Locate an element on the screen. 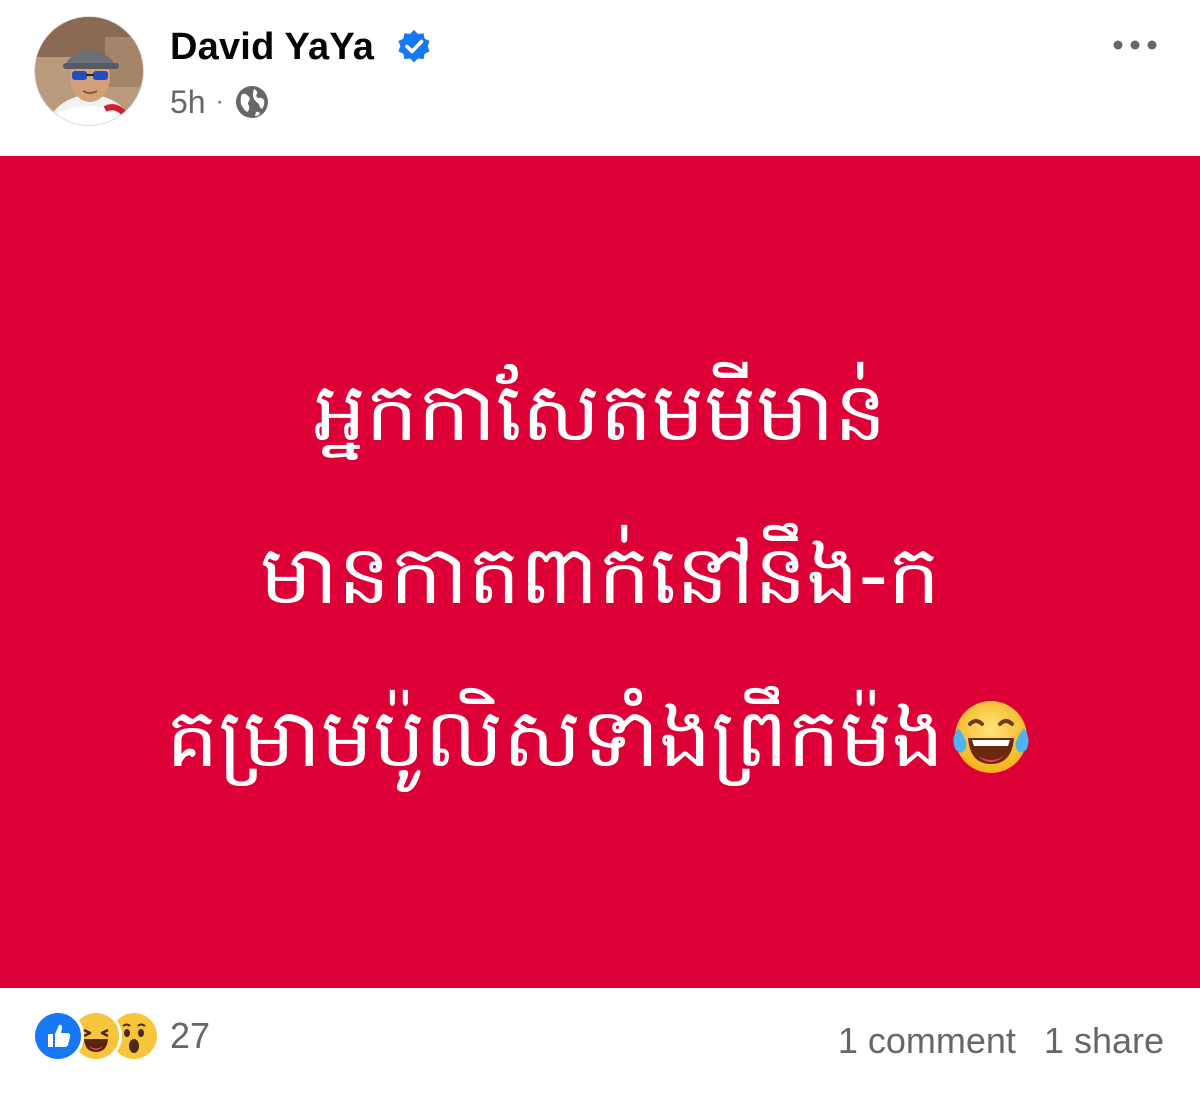 This screenshot has height=1099, width=1200. post-text-line-3-wrap: គម្រាមប៉ូលិសទាំងព្រឹកម៉ង is located at coordinates (600, 738).